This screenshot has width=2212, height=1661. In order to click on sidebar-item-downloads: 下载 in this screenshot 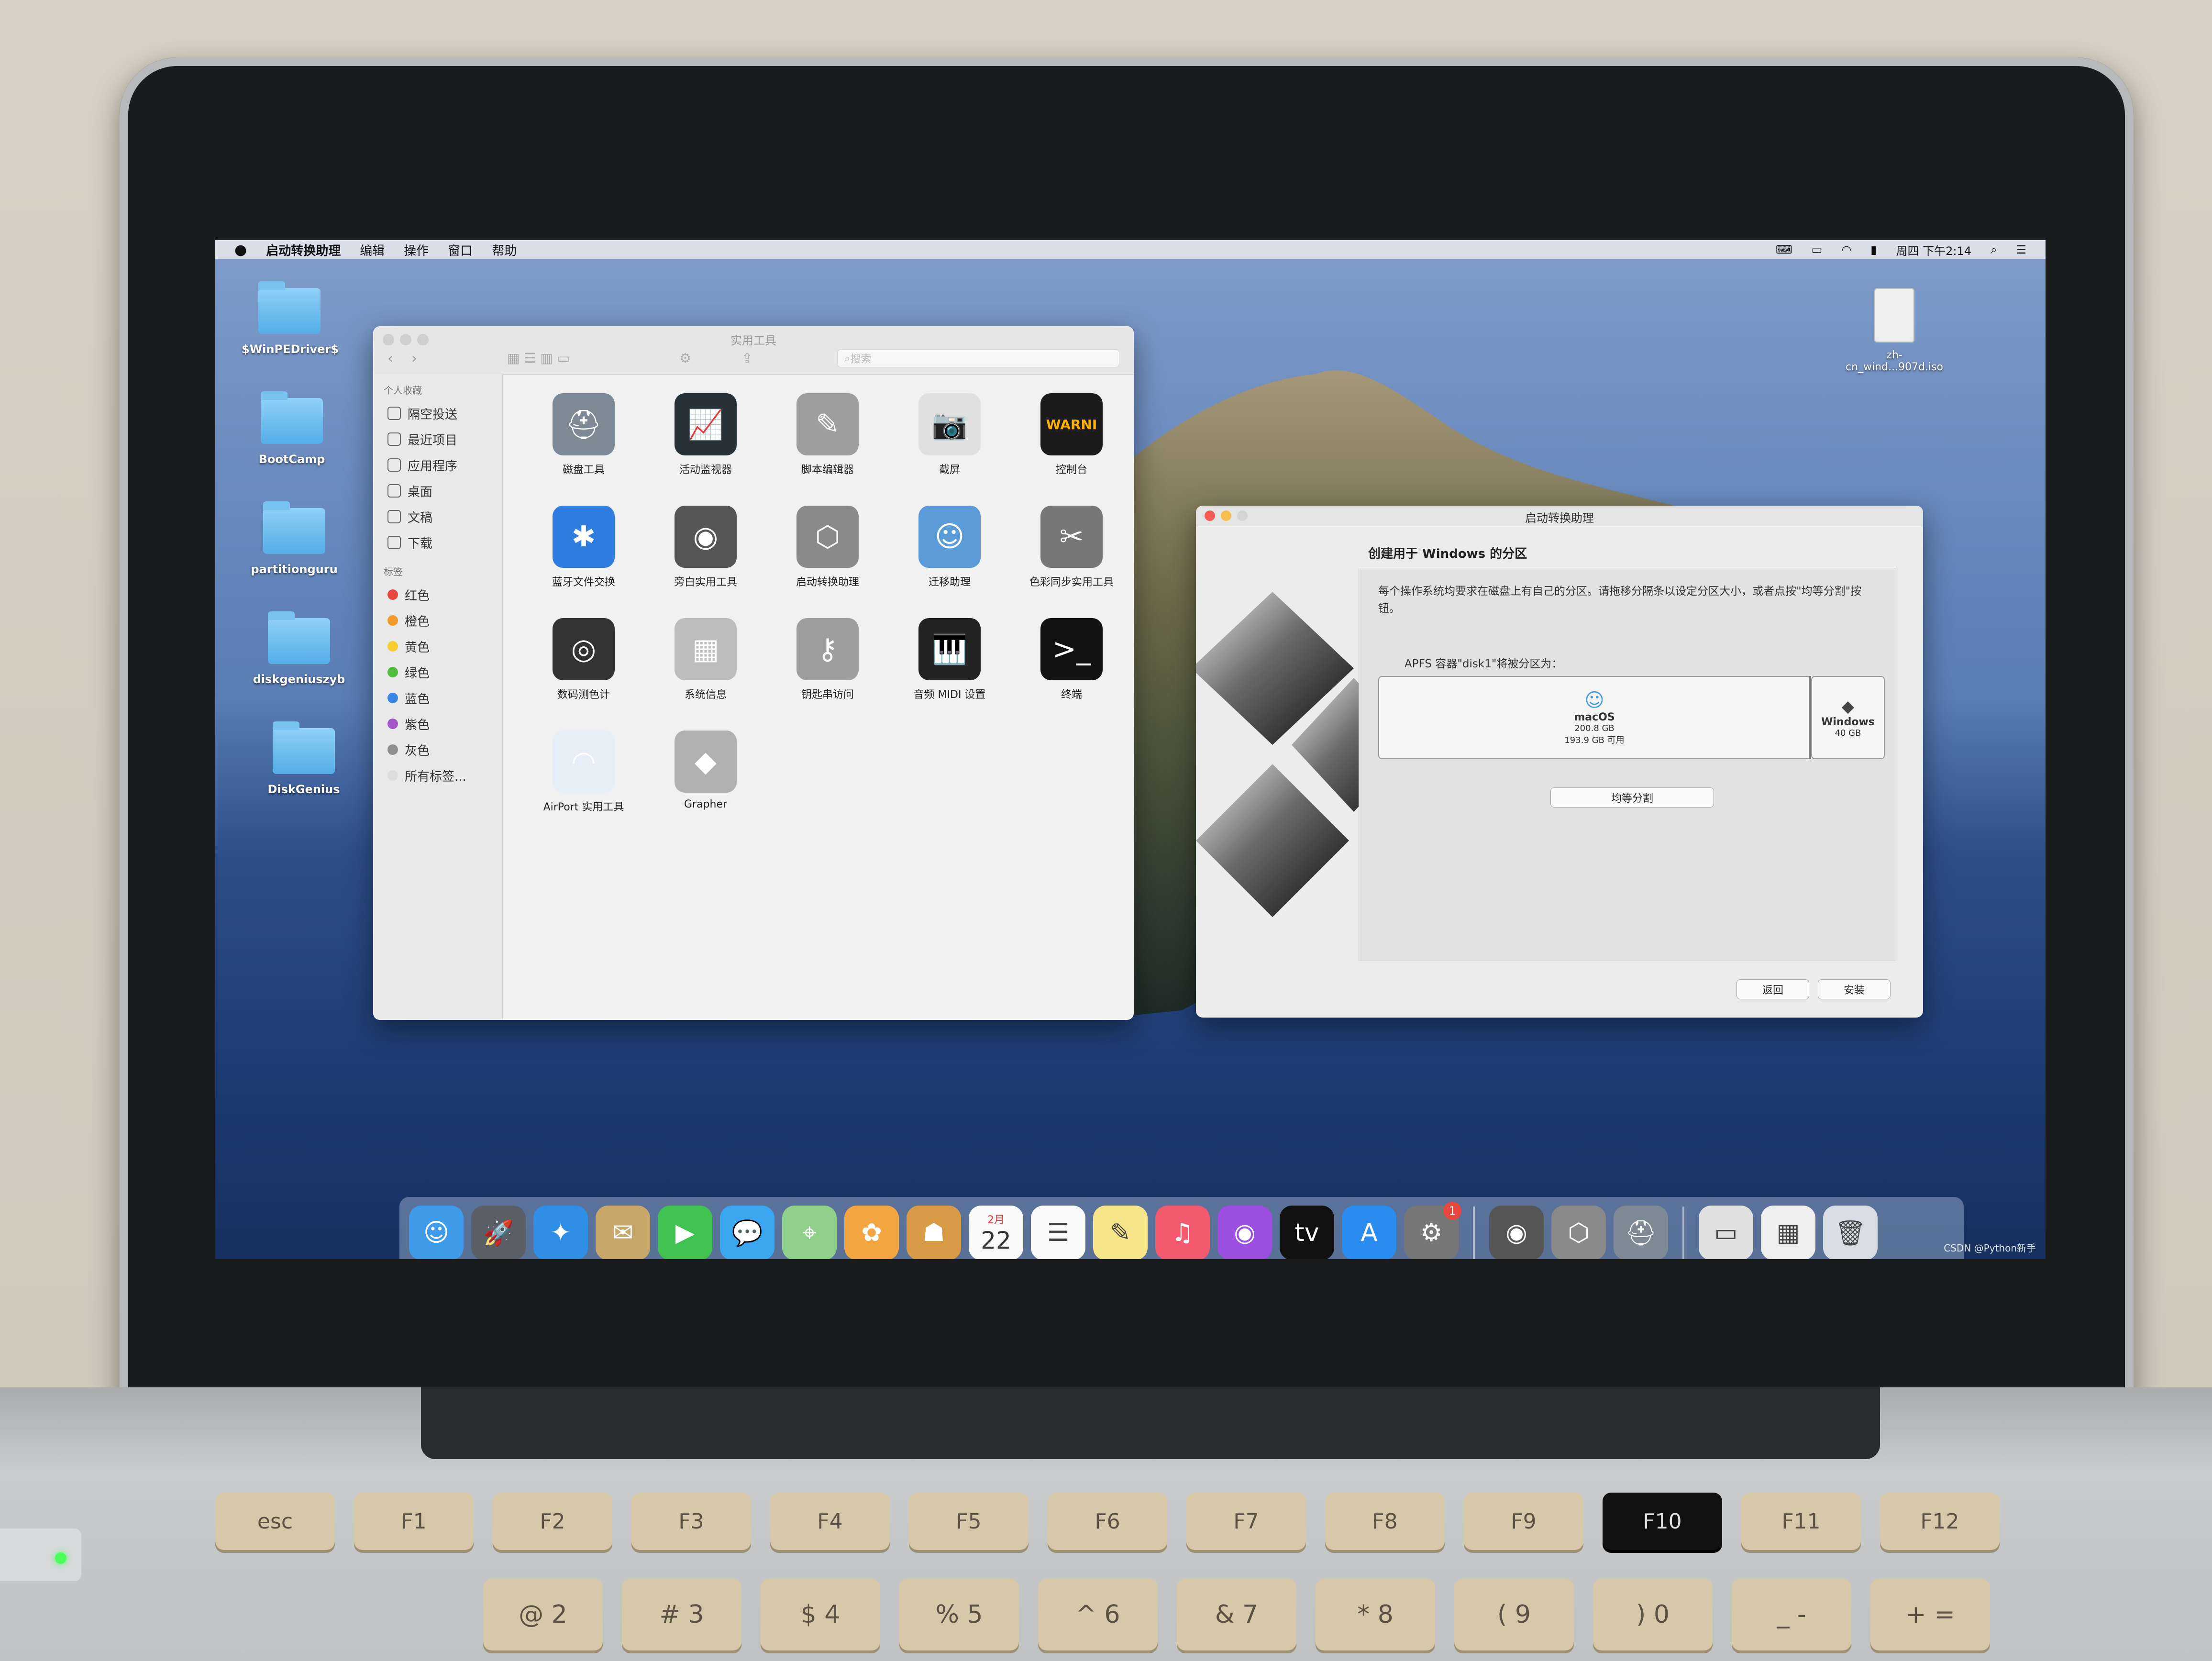, I will do `click(437, 543)`.